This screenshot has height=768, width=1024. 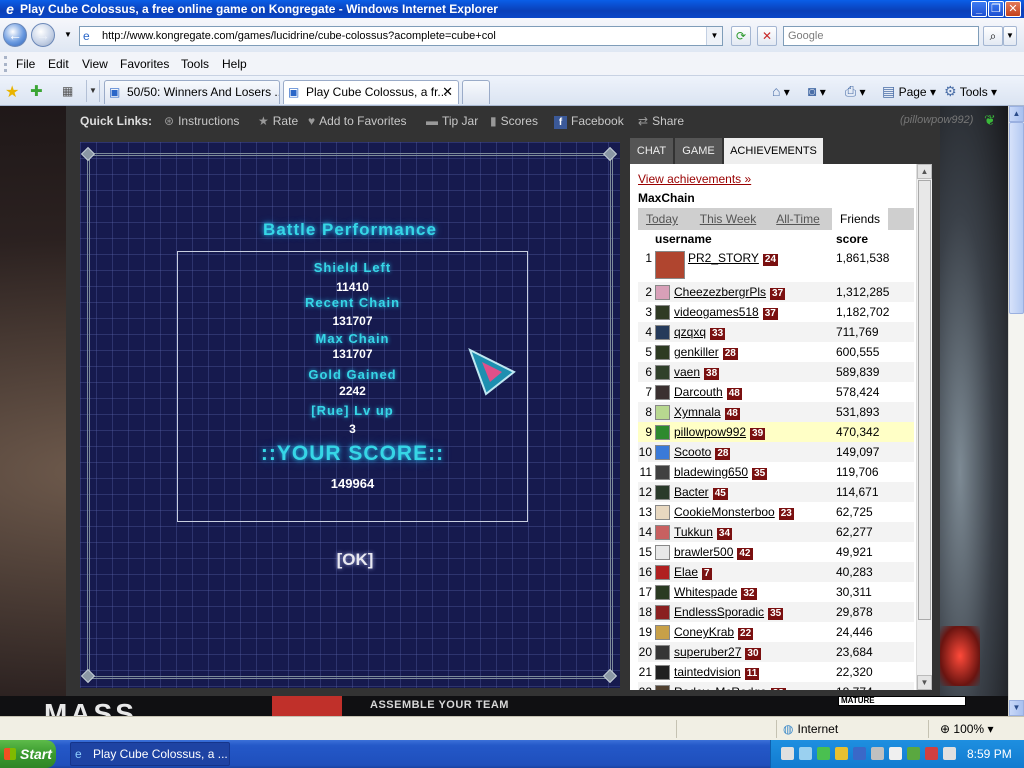 What do you see at coordinates (741, 36) in the screenshot?
I see `refresh-button: ⟳` at bounding box center [741, 36].